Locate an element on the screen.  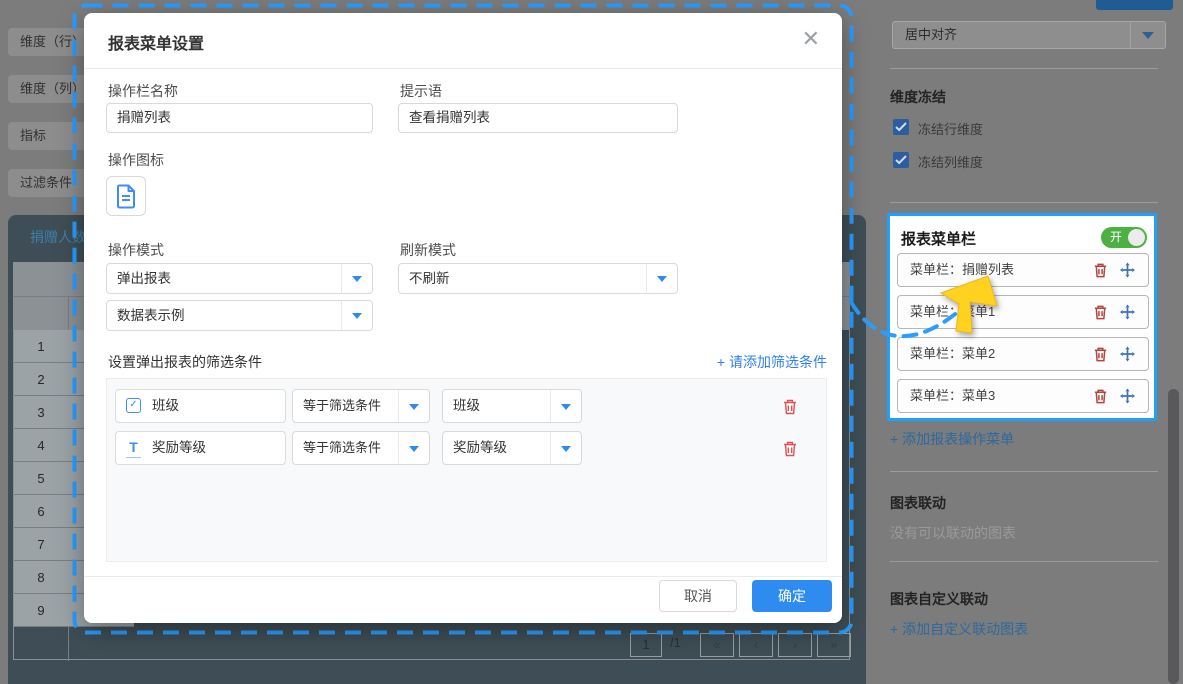
name-input: 捐赠列表 is located at coordinates (239, 118).